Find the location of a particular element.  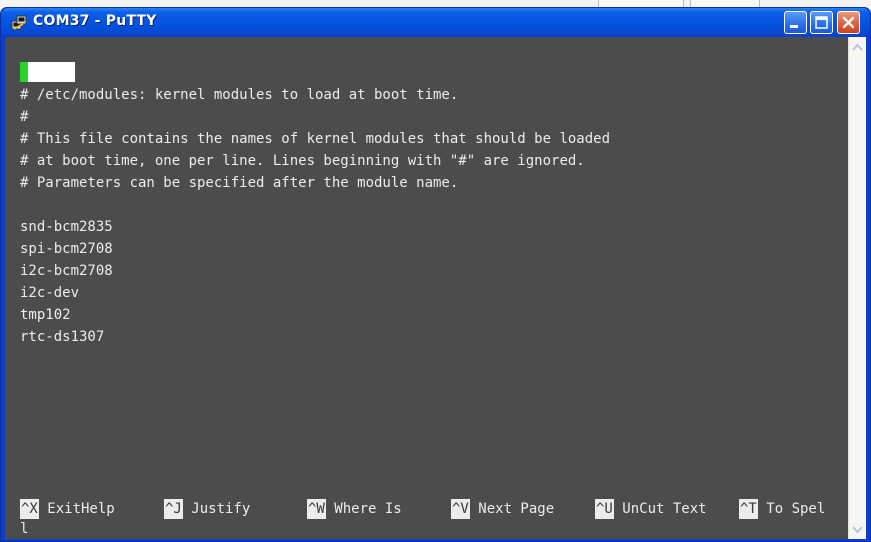

shortcut-where-is: ^W Where Is is located at coordinates (354, 509).